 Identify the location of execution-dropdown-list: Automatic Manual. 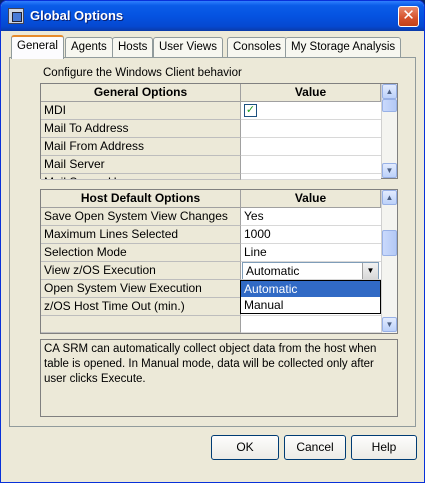
(310, 297).